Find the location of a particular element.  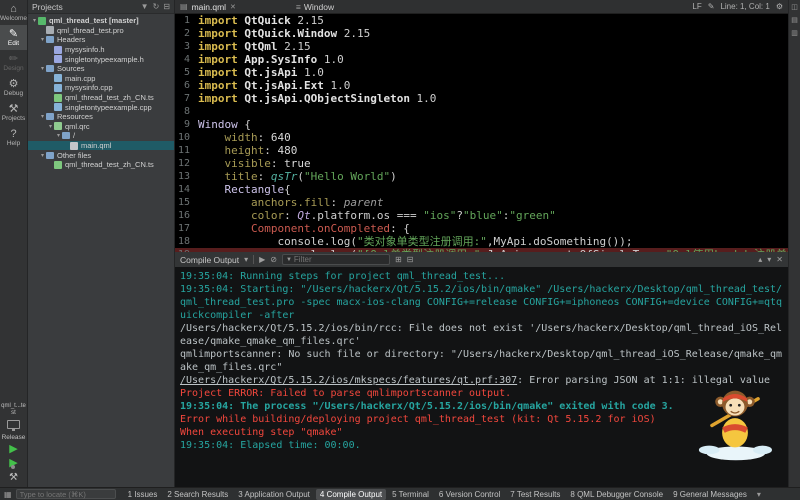

filter-tree-icon: ▼ is located at coordinates (145, 6).